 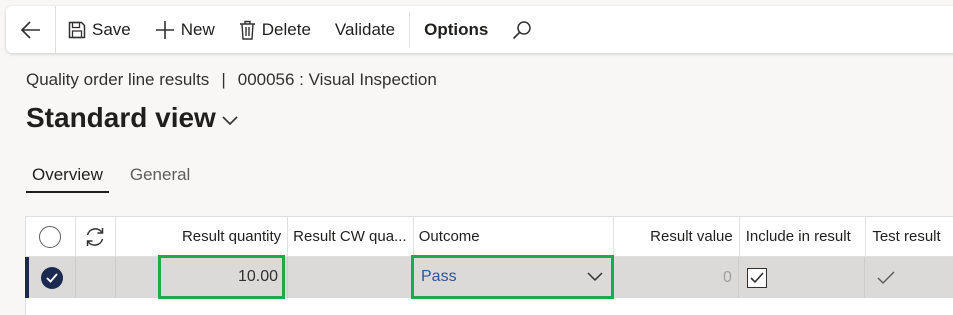 I want to click on result-cw-quantity-cell, so click(x=351, y=277).